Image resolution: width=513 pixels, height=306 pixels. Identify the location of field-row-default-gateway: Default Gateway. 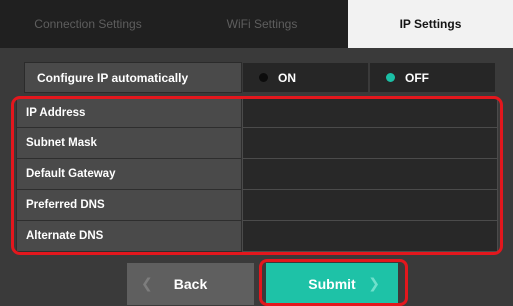
(257, 174).